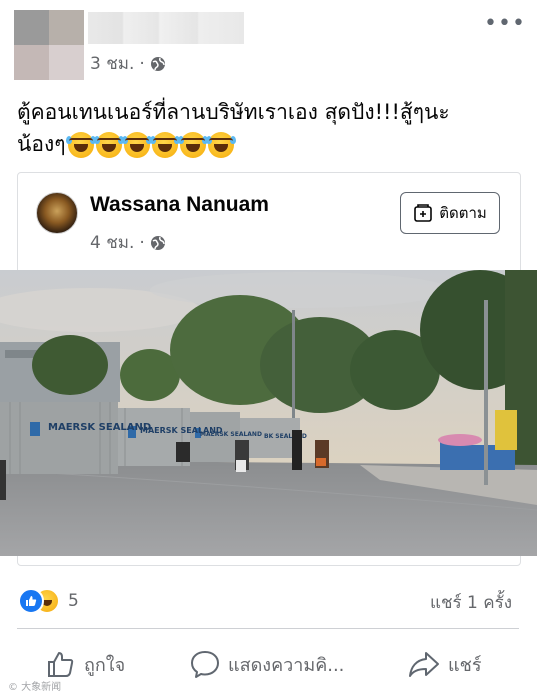 The height and width of the screenshot is (696, 537). Describe the element at coordinates (505, 24) in the screenshot. I see `more-options-icon: •••` at that location.